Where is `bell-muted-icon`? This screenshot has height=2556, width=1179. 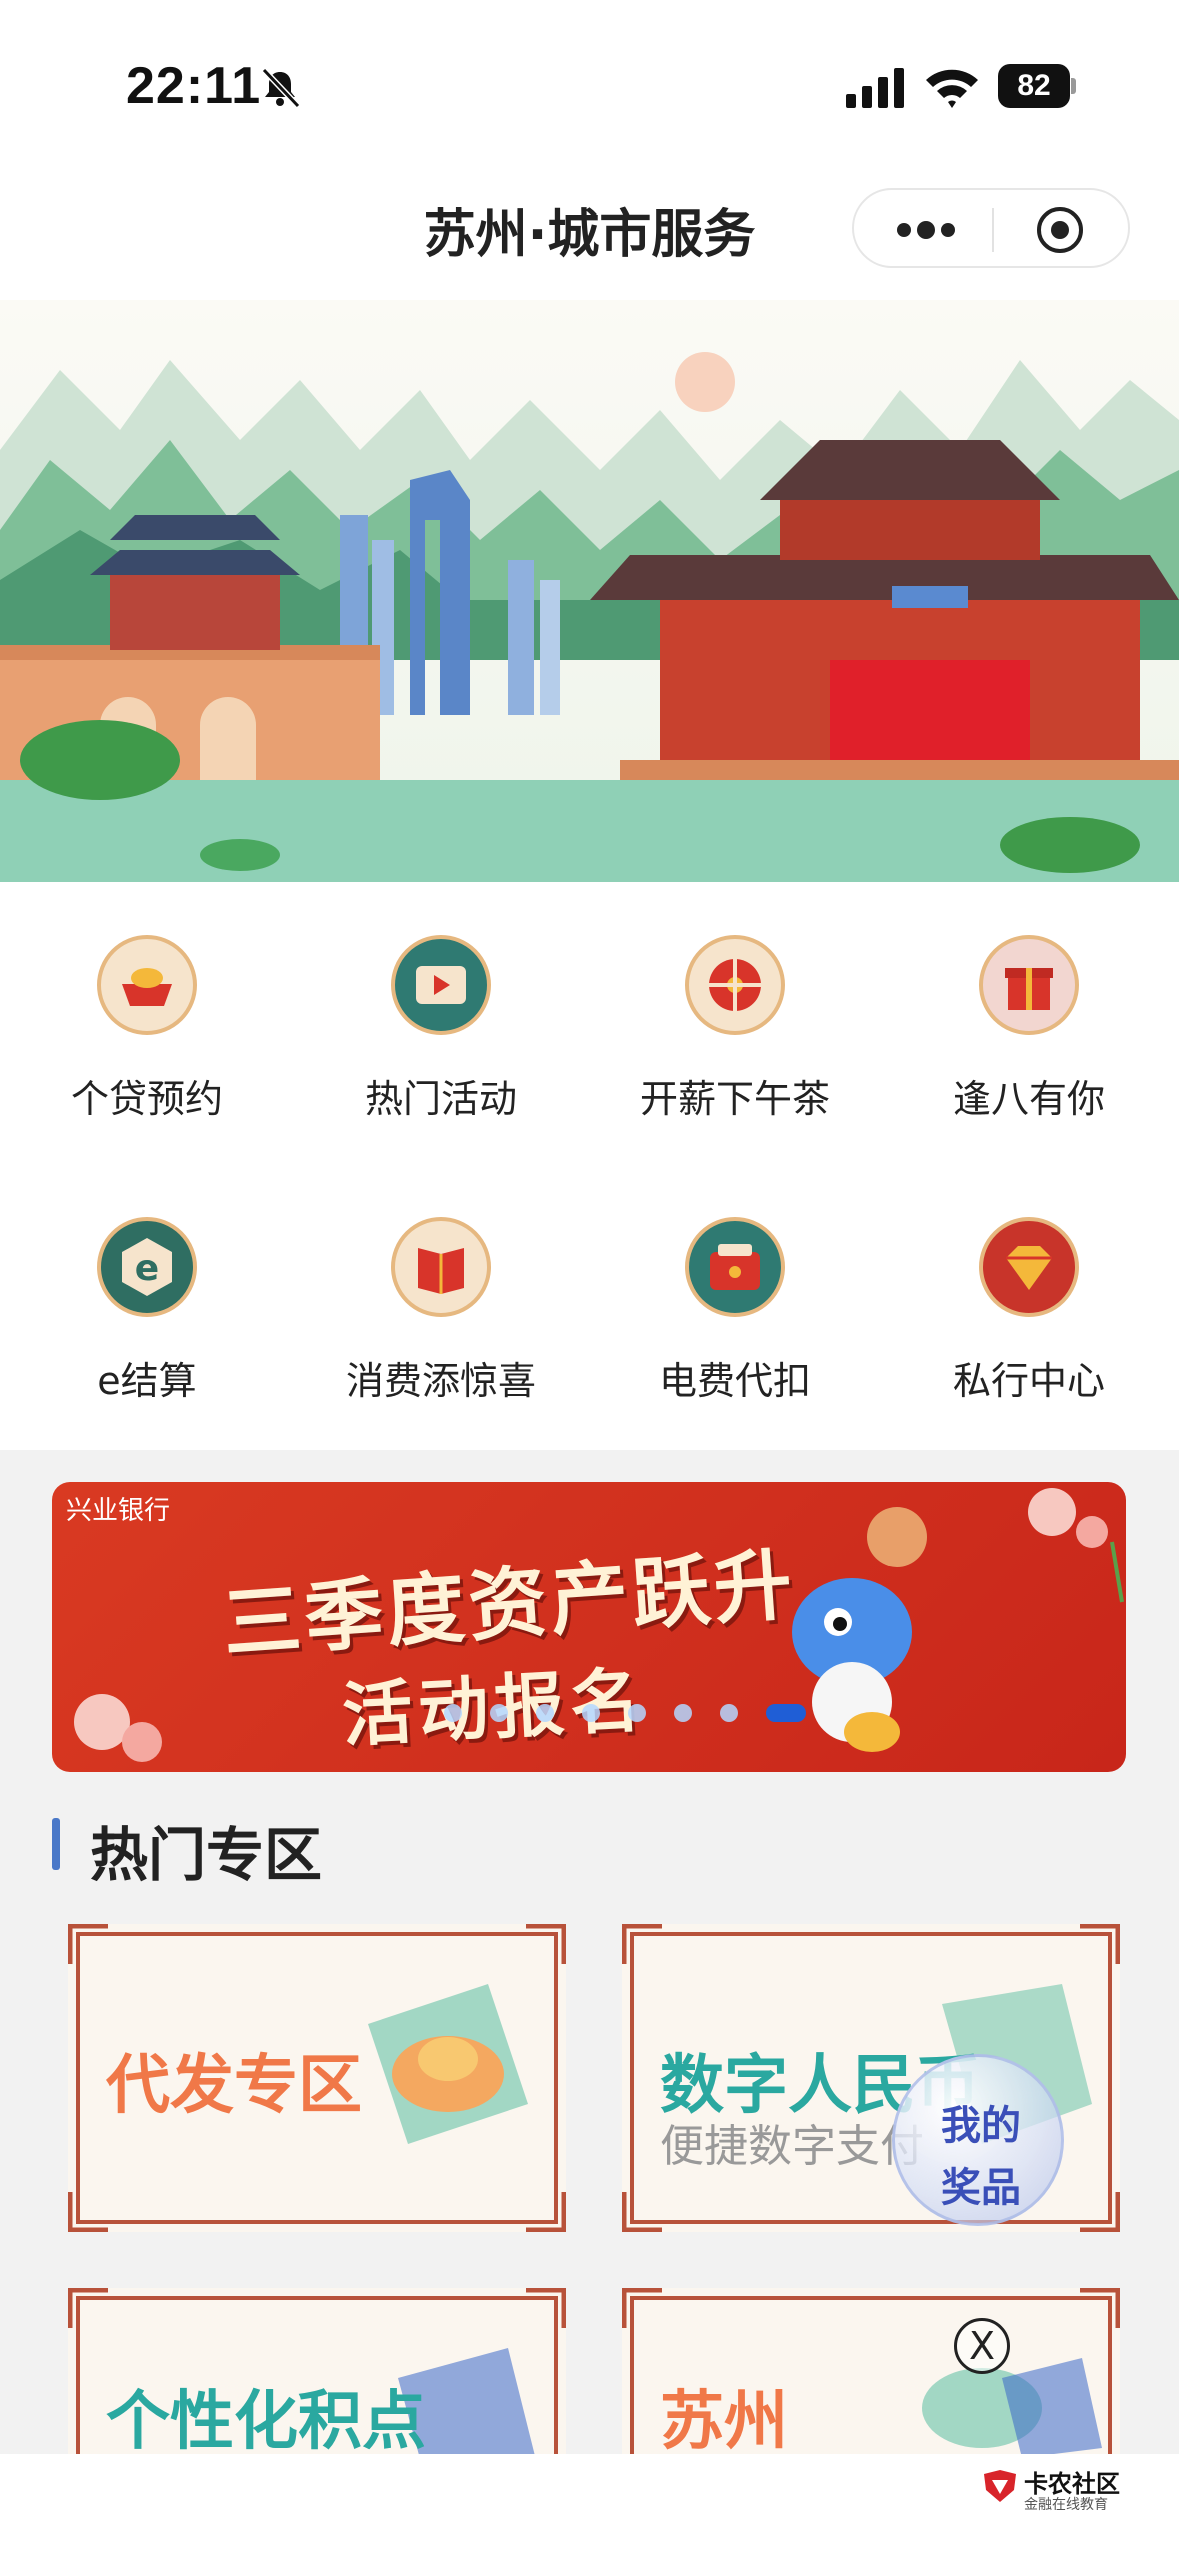 bell-muted-icon is located at coordinates (281, 88).